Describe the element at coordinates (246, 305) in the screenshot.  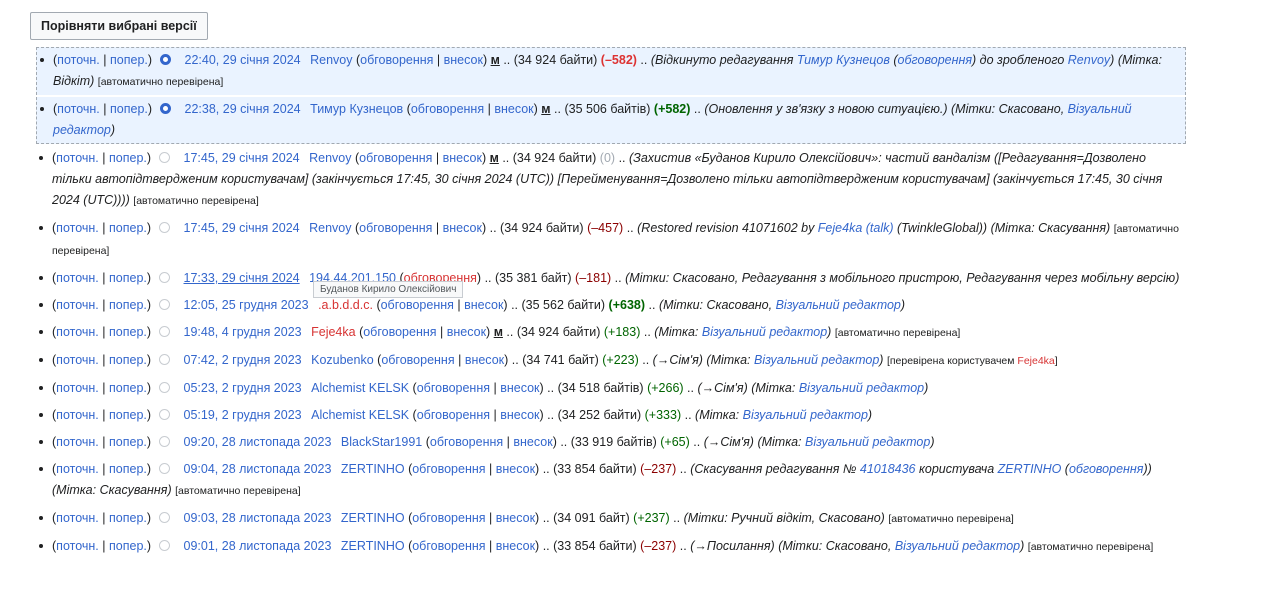
I see `revision-date-link: 12:05, 25 грудня 2023` at that location.